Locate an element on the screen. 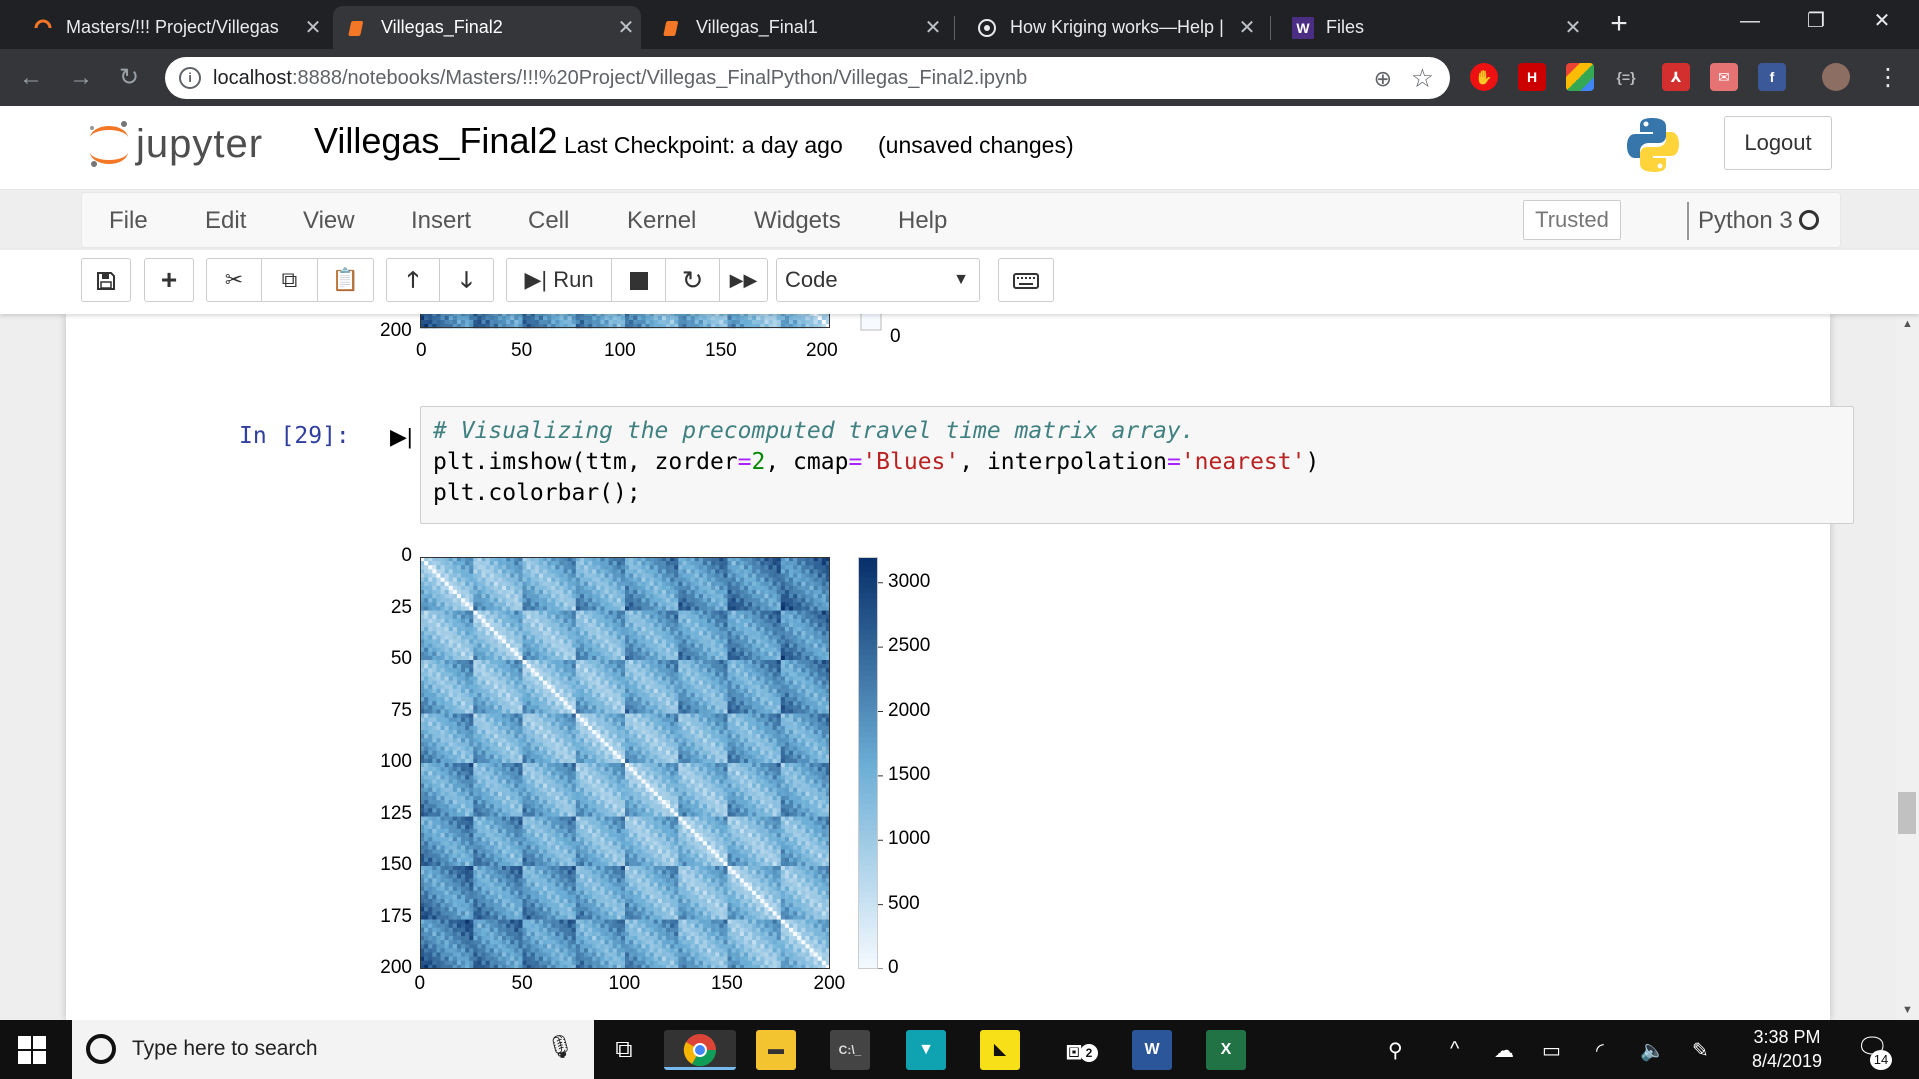  copy-button: ⧉ is located at coordinates (290, 280).